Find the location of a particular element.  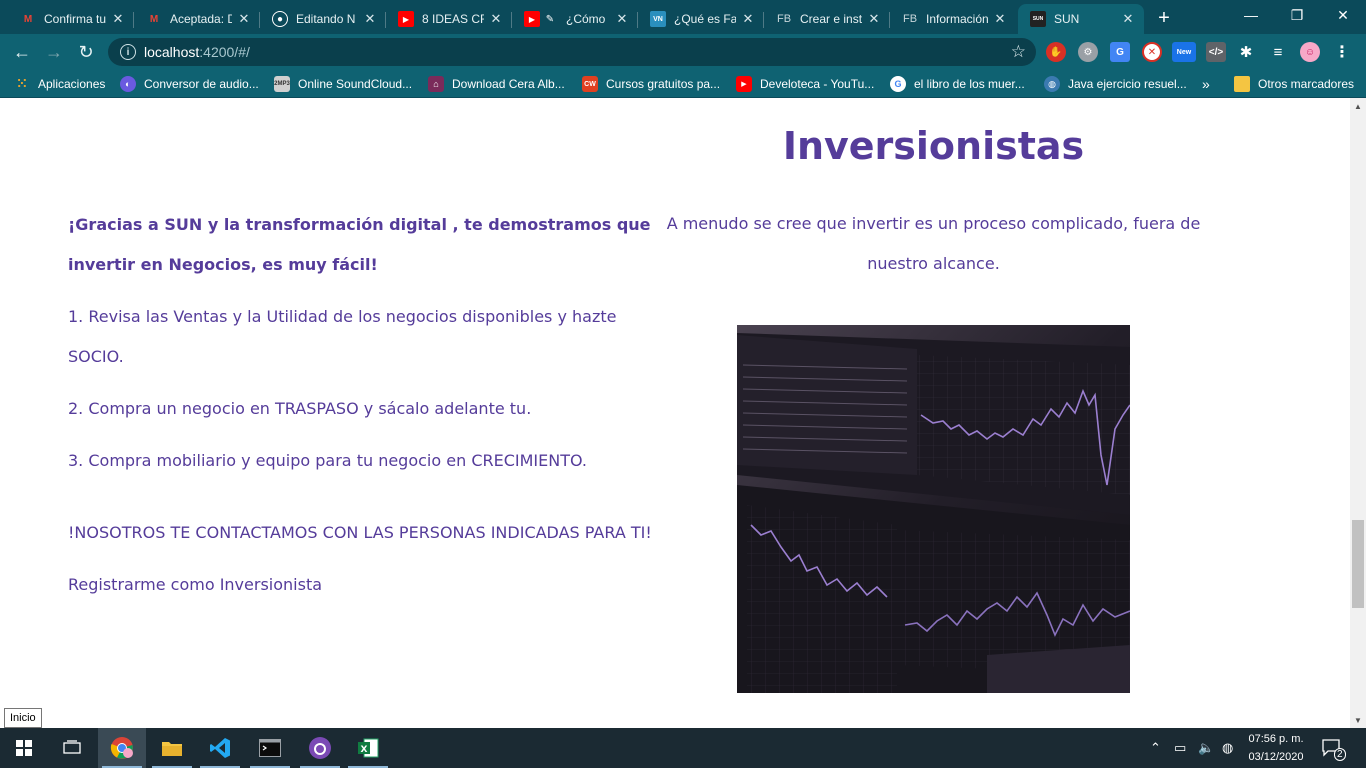

tab-title: SUN is located at coordinates (1067, 19).